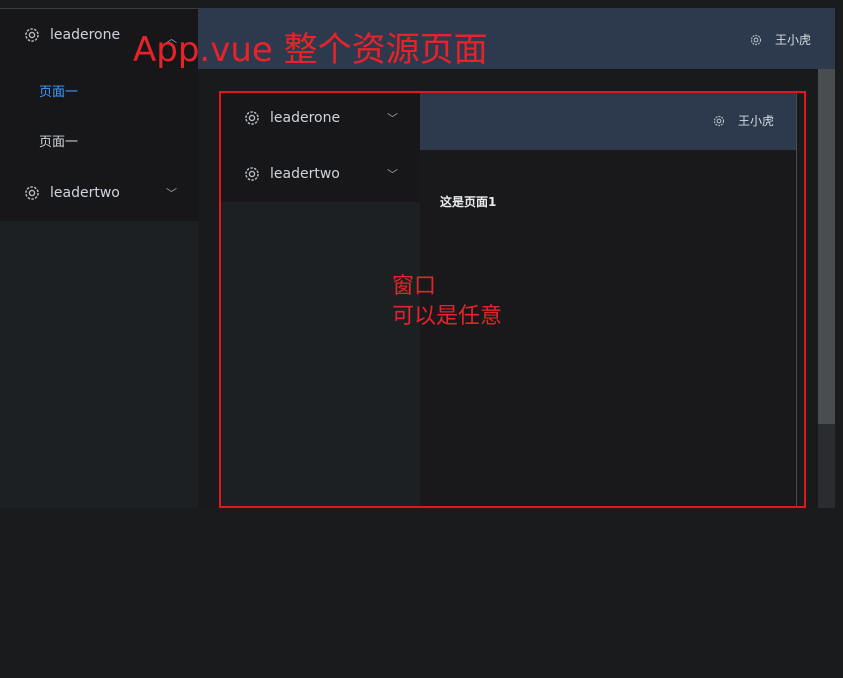 The height and width of the screenshot is (678, 843). What do you see at coordinates (793, 40) in the screenshot?
I see `outer-user-name: 王小虎` at bounding box center [793, 40].